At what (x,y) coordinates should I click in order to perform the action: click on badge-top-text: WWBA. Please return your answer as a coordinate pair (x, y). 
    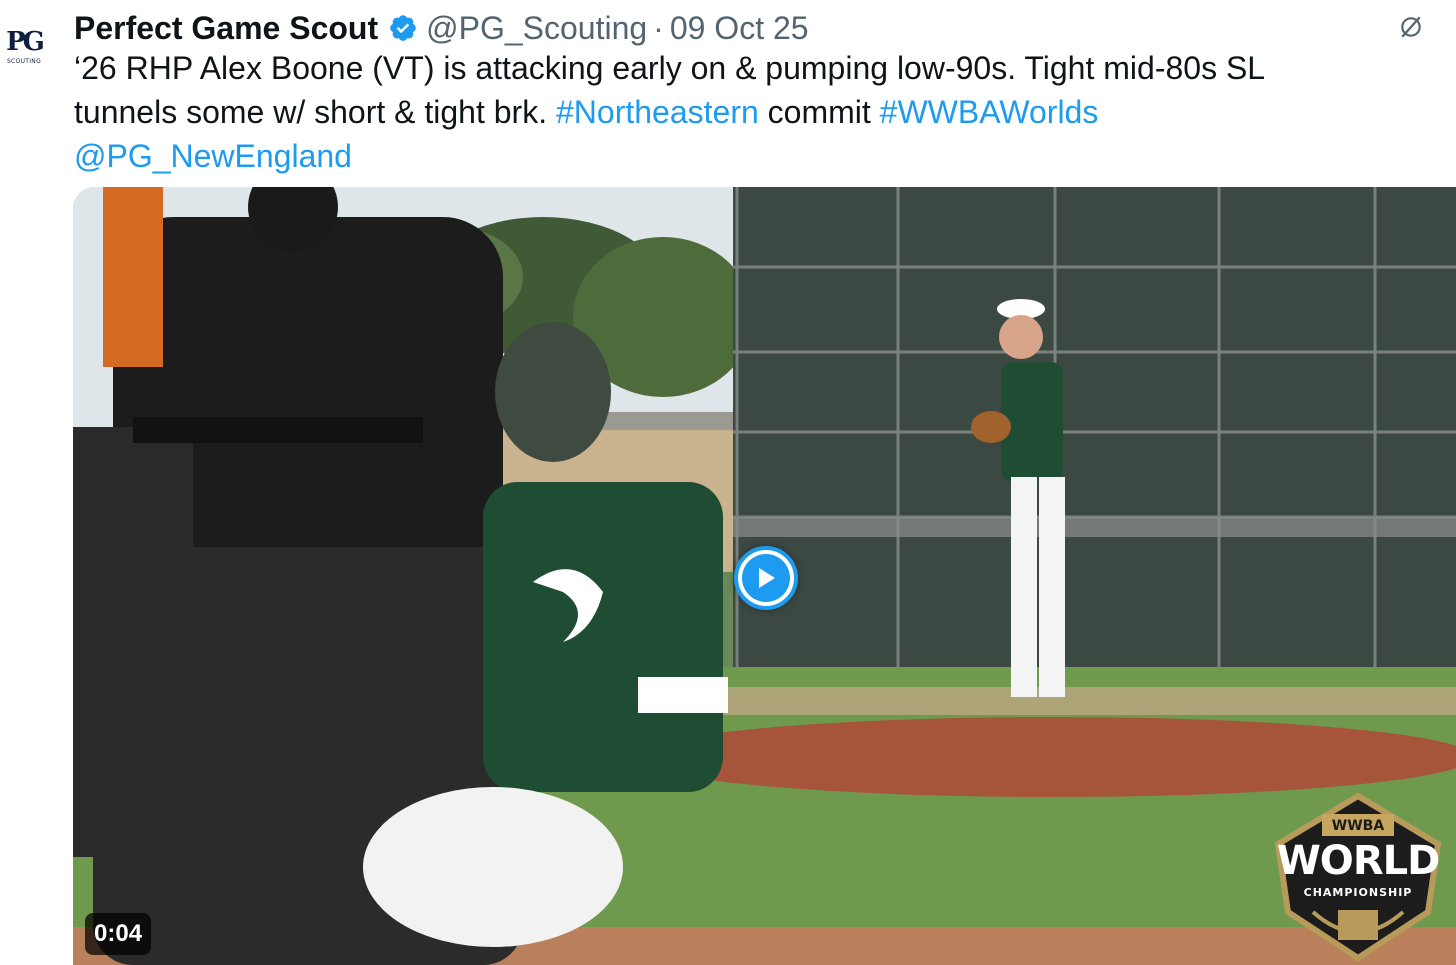
    Looking at the image, I should click on (1358, 826).